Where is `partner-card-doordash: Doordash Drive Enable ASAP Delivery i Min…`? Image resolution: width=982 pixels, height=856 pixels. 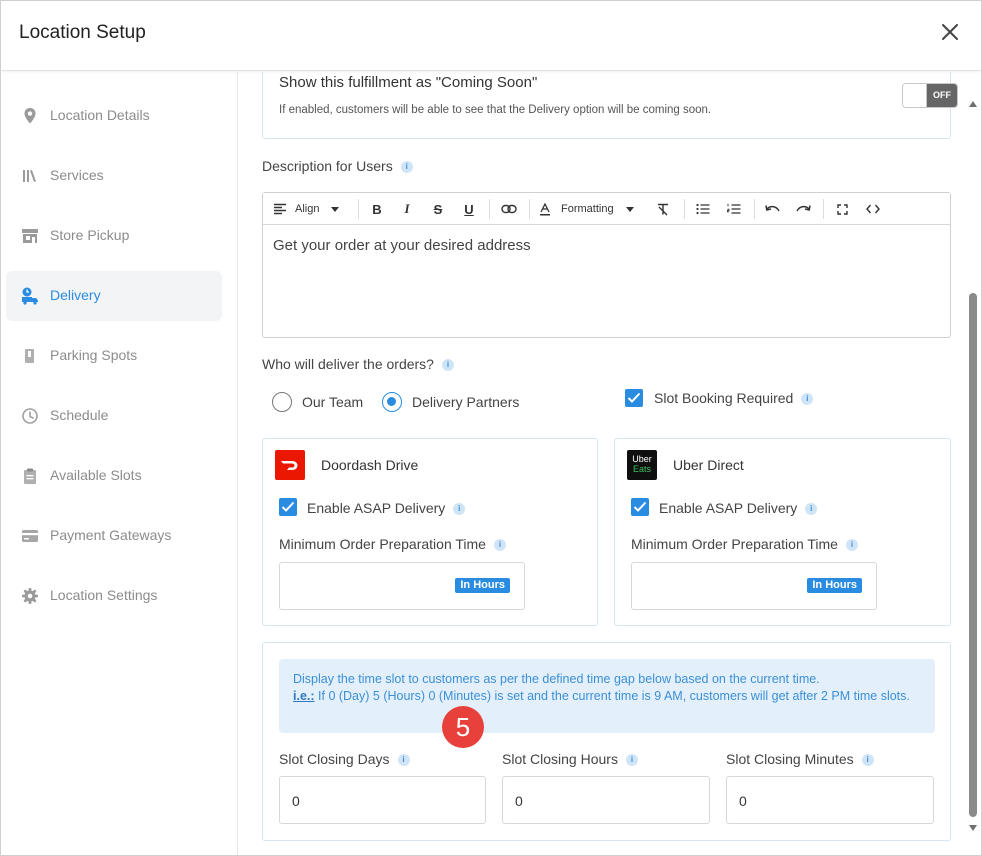
partner-card-doordash: Doordash Drive Enable ASAP Delivery i Min… is located at coordinates (430, 532).